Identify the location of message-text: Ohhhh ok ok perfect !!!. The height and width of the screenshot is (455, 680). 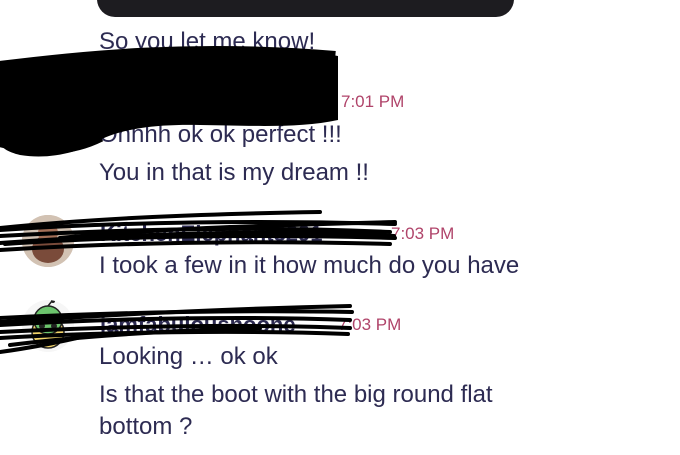
(220, 134).